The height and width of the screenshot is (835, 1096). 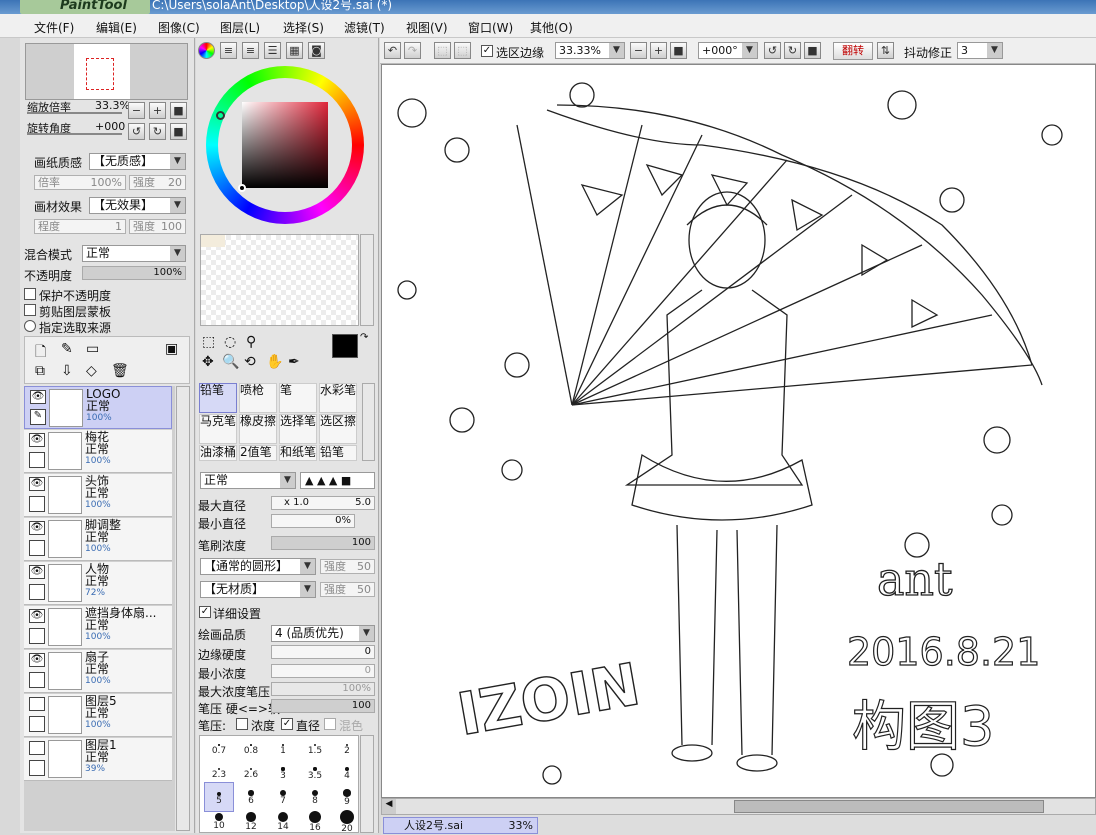 What do you see at coordinates (98, 583) in the screenshot?
I see `layer-row: 👁 人物 正常 72%` at bounding box center [98, 583].